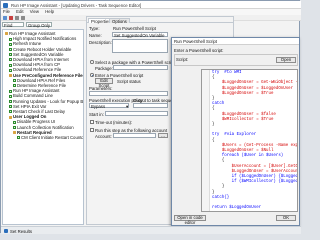  What do you see at coordinates (234, 135) in the screenshot?
I see `code-line: try #via Explorer` at bounding box center [234, 135].